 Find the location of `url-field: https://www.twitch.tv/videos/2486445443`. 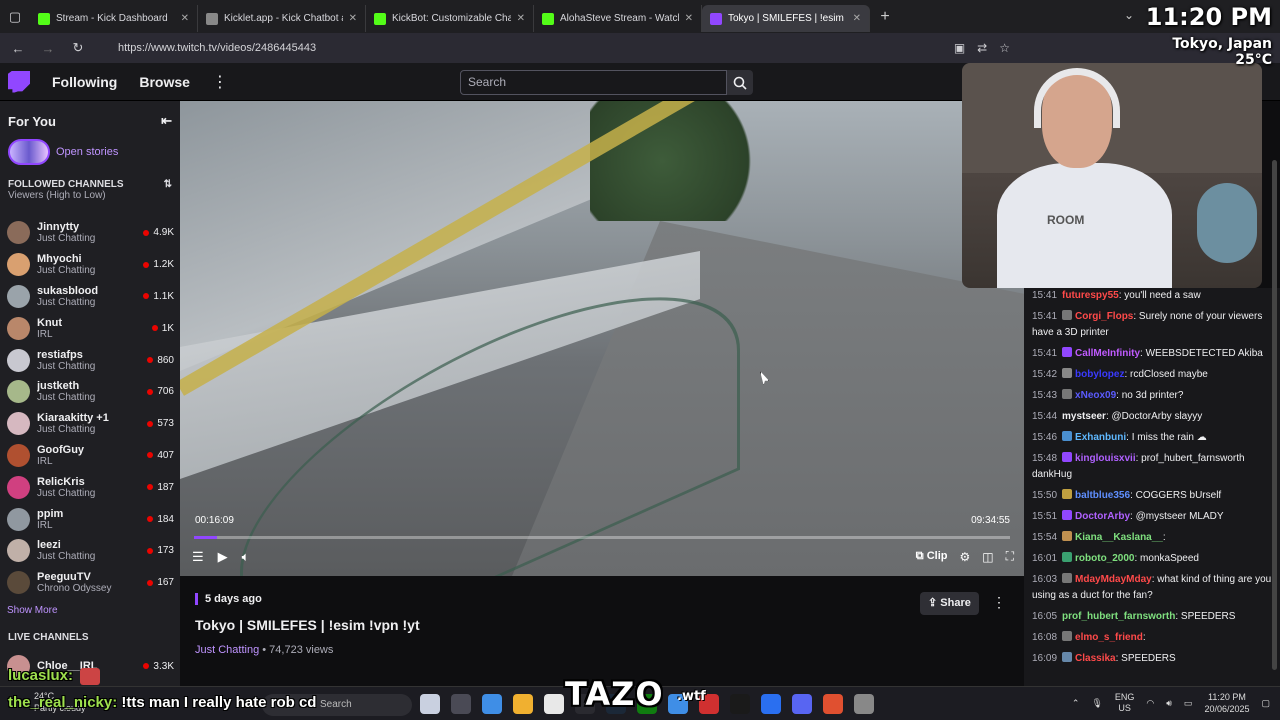

url-field: https://www.twitch.tv/videos/2486445443 is located at coordinates (217, 48).